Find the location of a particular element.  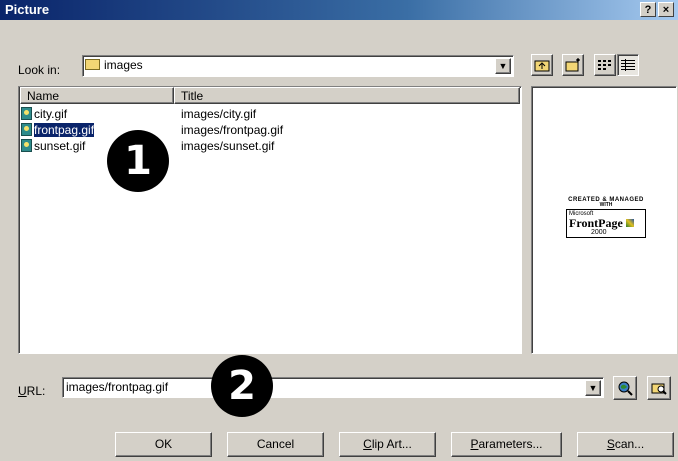

column-header-name: Name is located at coordinates (97, 95).